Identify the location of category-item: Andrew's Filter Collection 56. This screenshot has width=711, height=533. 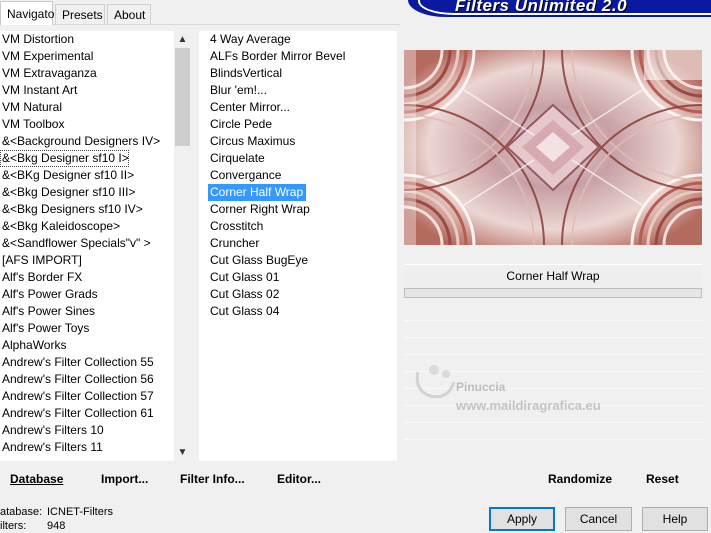
(77, 379).